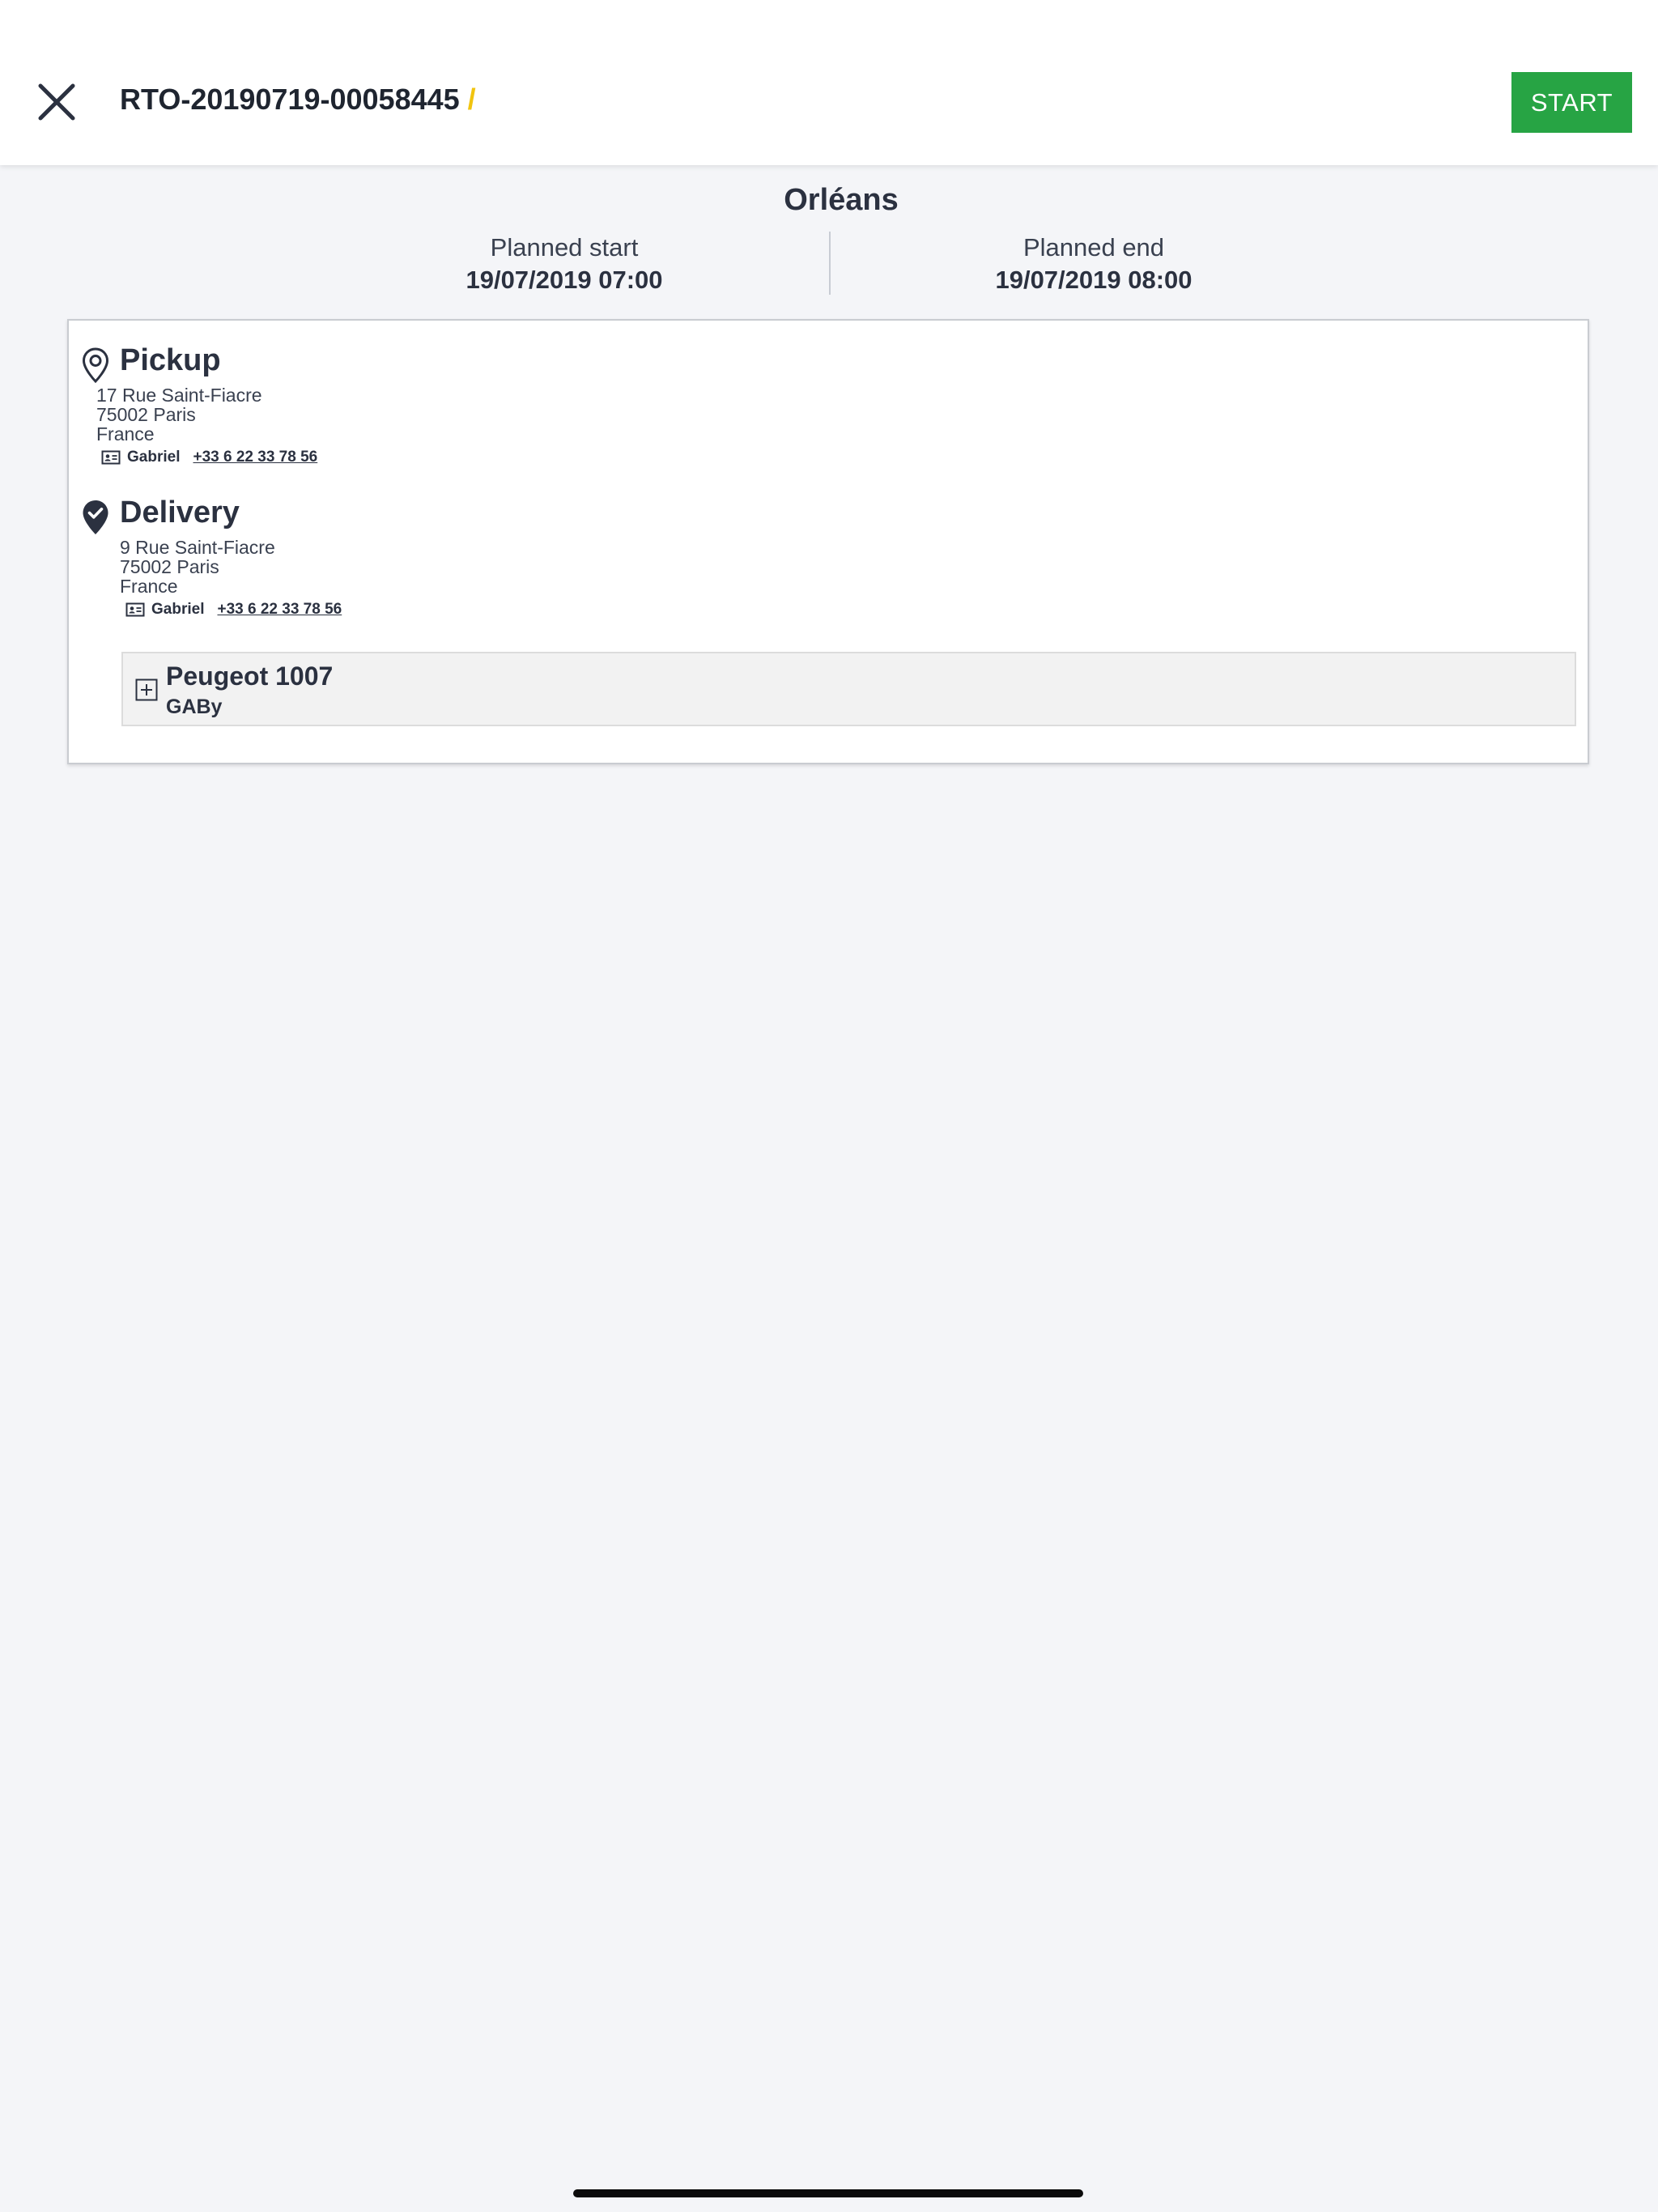  I want to click on delivery-contact: Gabriel +33 6 22 33 78 56, so click(233, 610).